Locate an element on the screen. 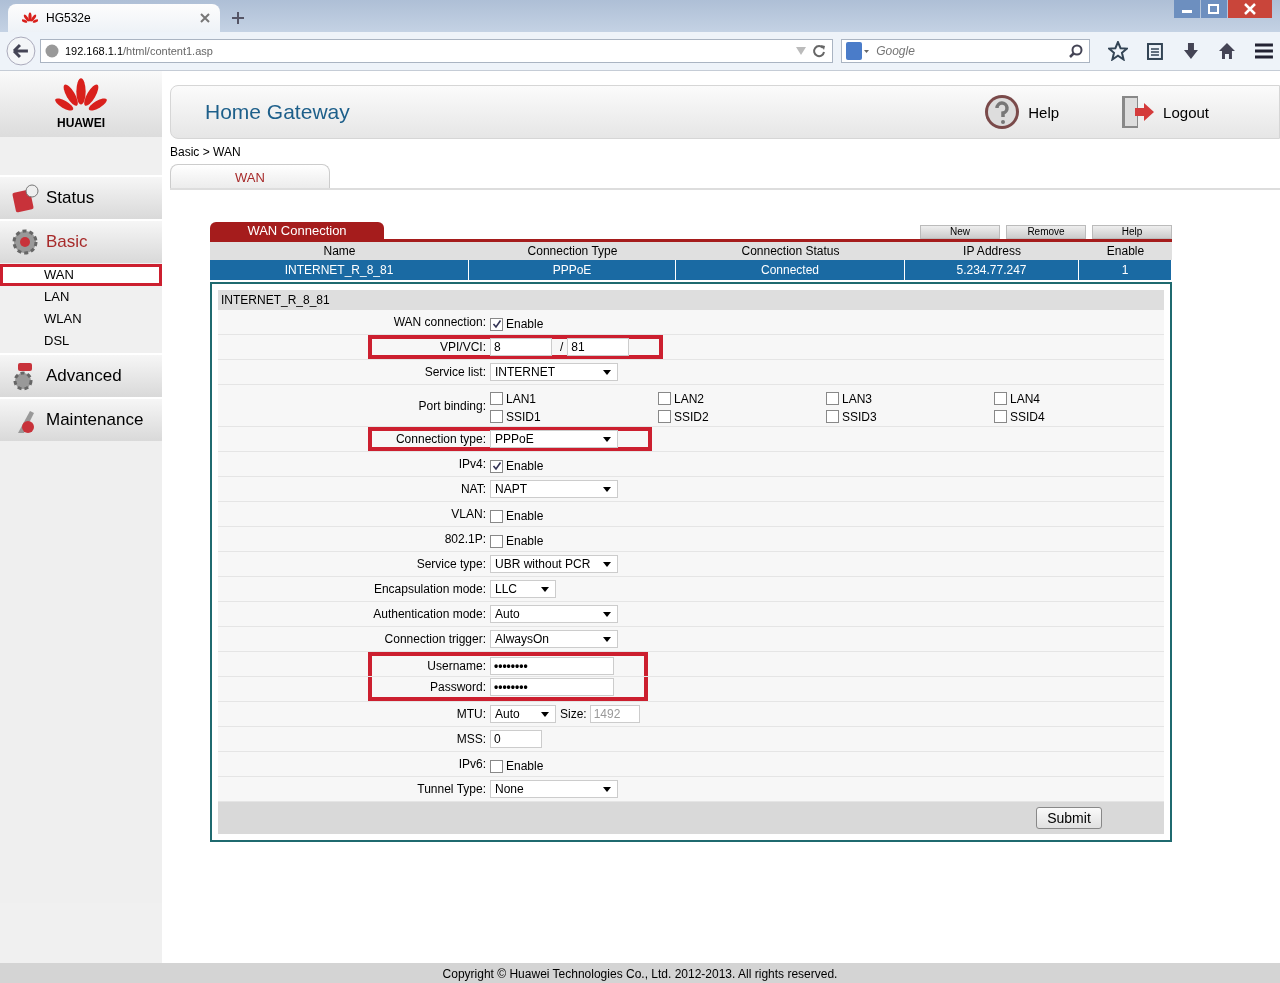 The width and height of the screenshot is (1280, 983). menu-icon is located at coordinates (1264, 51).